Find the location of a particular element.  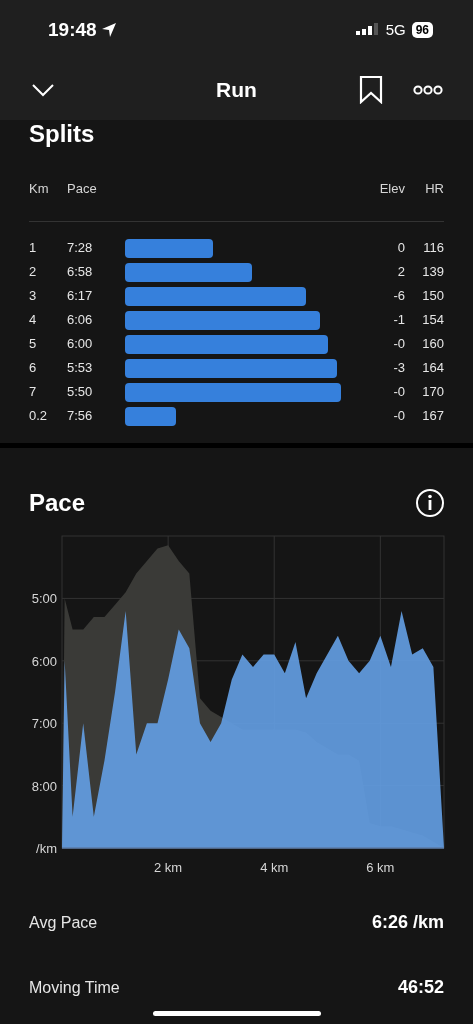

section-title: Pace is located at coordinates (57, 503).